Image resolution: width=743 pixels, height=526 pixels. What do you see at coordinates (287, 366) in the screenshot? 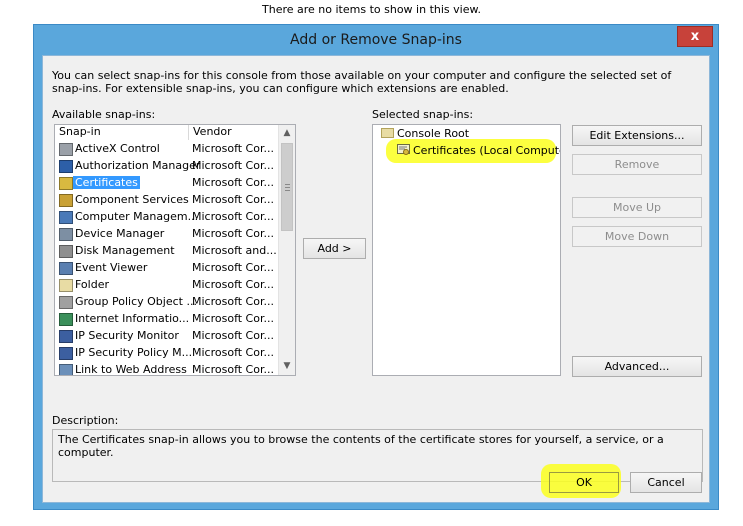
I see `scroll-down-icon: ▼` at bounding box center [287, 366].